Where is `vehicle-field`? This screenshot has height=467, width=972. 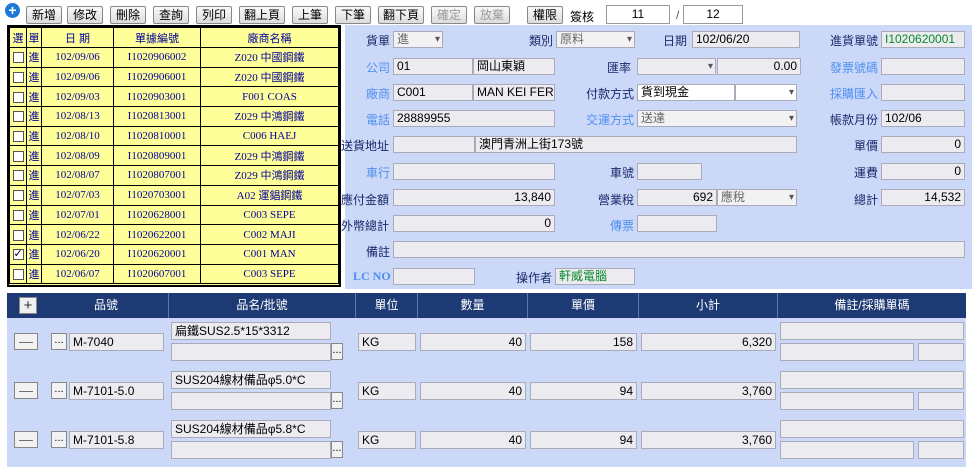 vehicle-field is located at coordinates (474, 171).